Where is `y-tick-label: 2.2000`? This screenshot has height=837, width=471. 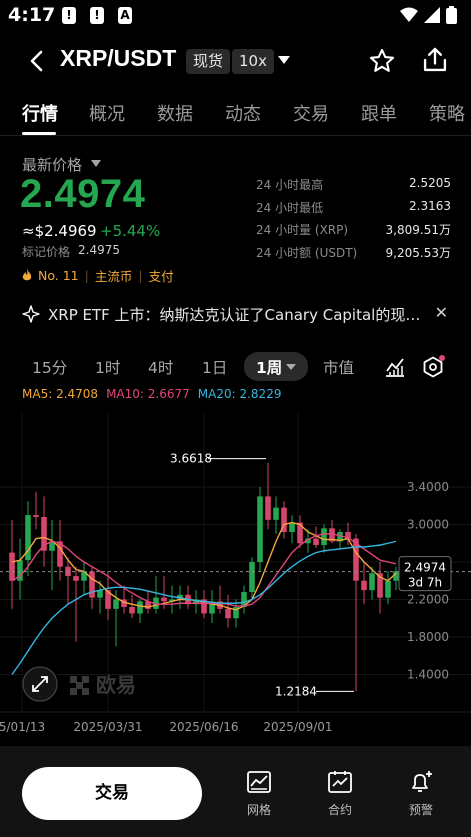 y-tick-label: 2.2000 is located at coordinates (428, 600).